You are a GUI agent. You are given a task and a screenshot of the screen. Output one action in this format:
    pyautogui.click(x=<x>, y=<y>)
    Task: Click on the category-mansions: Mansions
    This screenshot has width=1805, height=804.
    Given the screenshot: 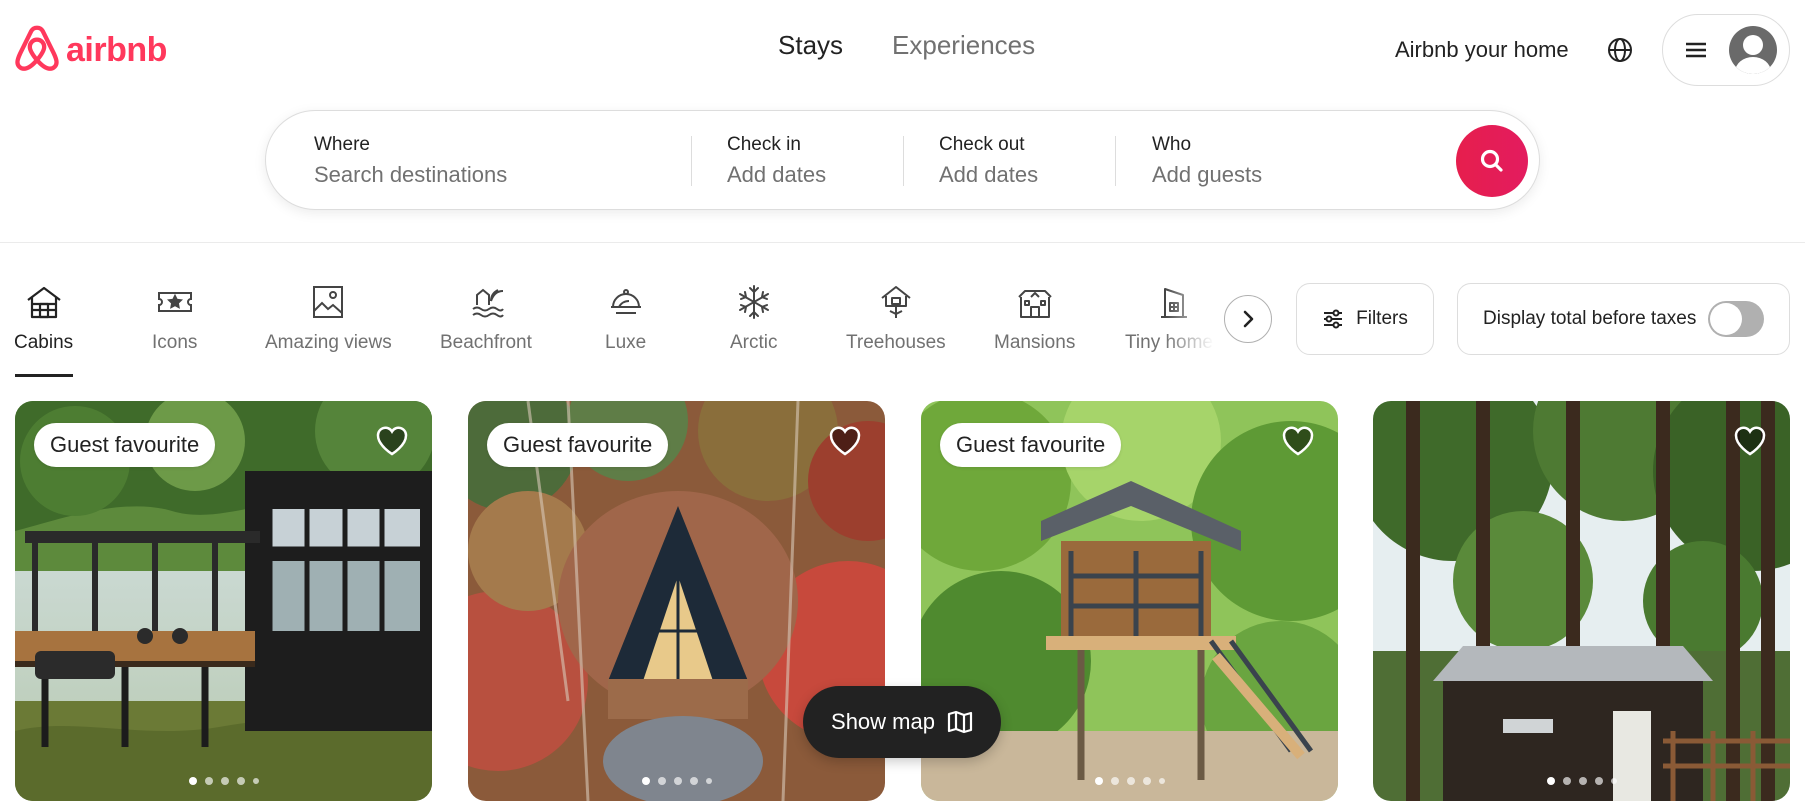 What is the action you would take?
    pyautogui.click(x=1034, y=318)
    